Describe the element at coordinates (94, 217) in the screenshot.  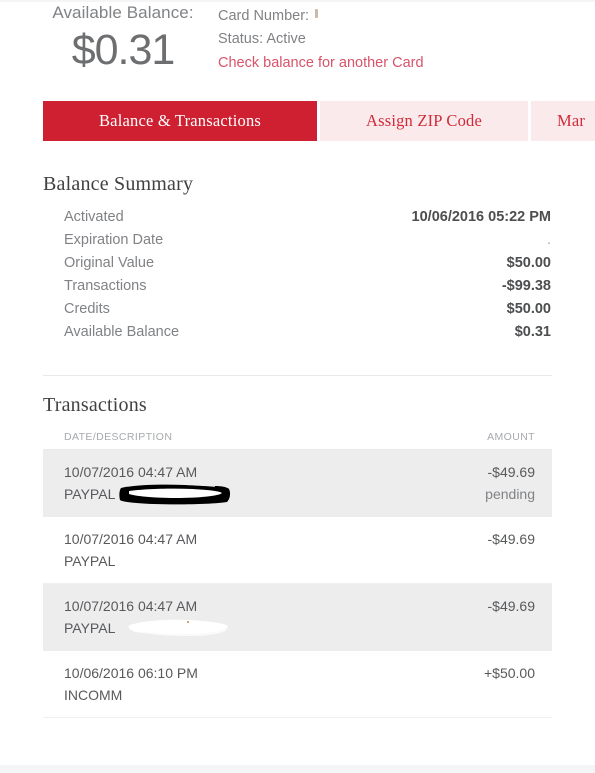
I see `summary-key: Activated` at that location.